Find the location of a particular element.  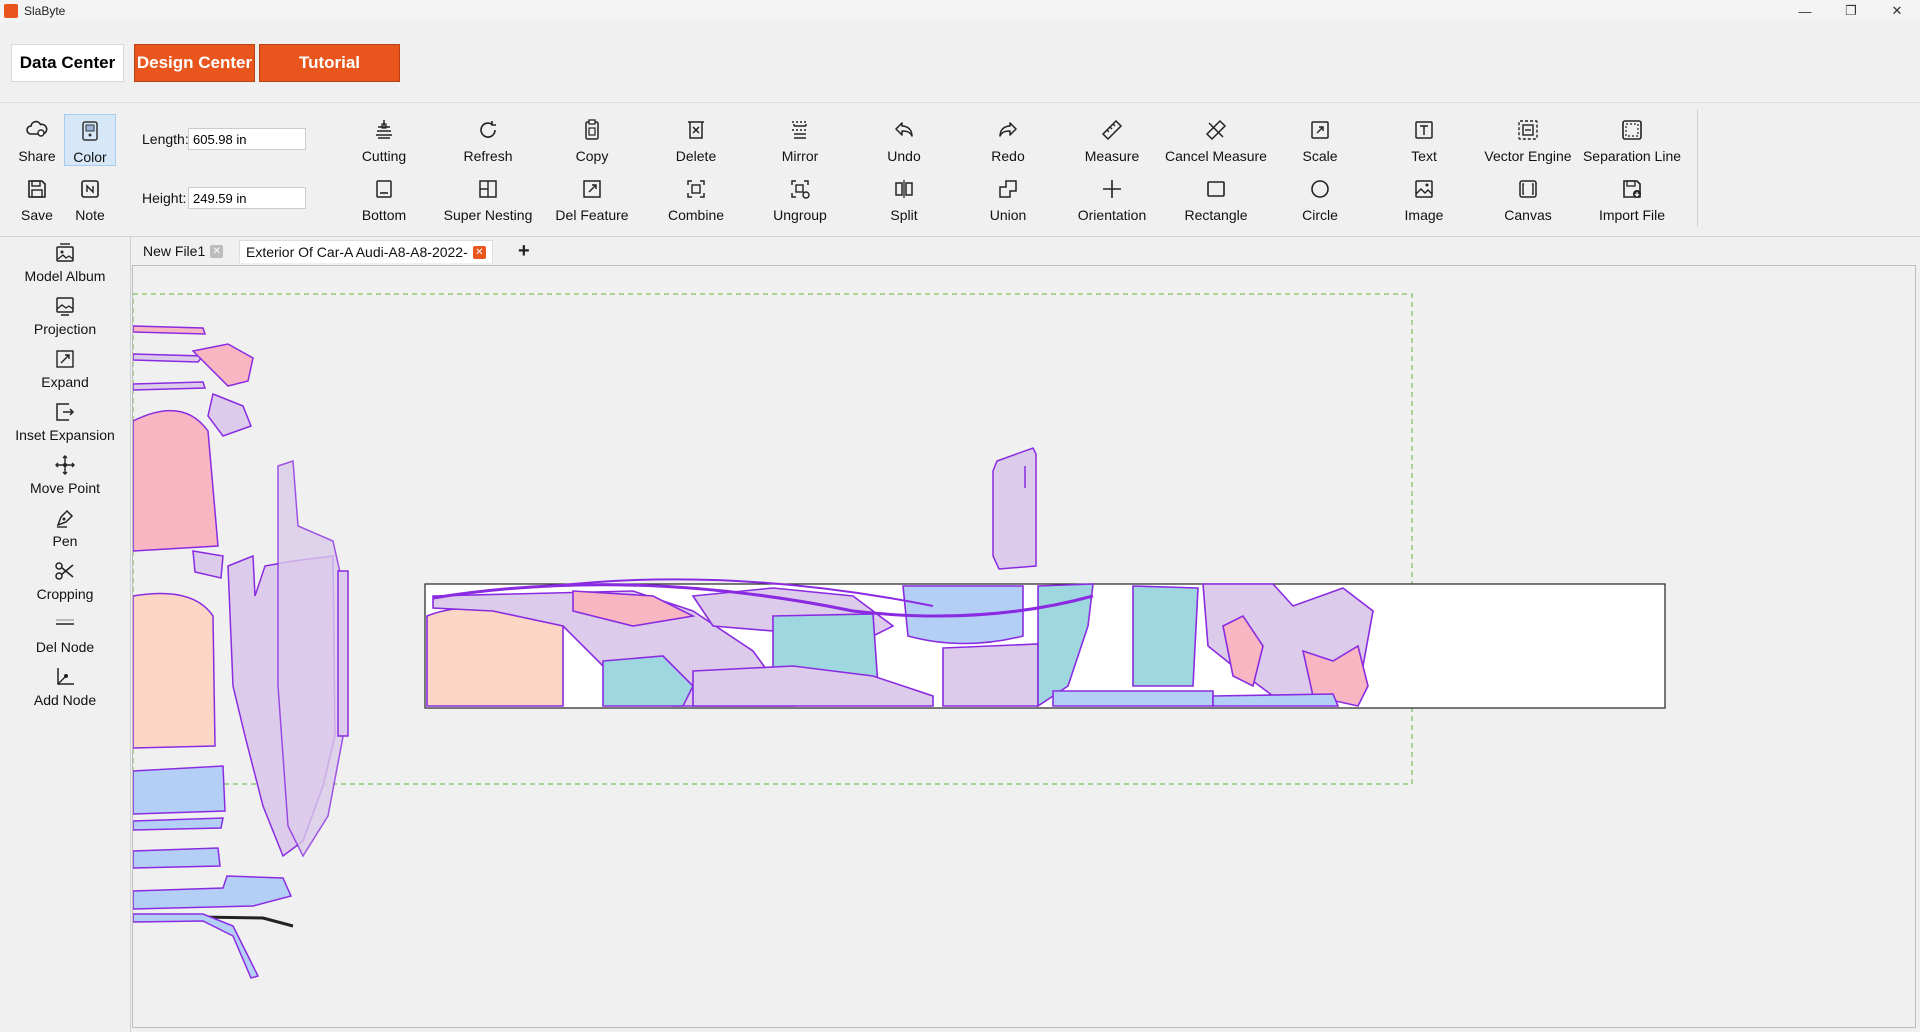

canvas-label: Canvas is located at coordinates (1528, 215).